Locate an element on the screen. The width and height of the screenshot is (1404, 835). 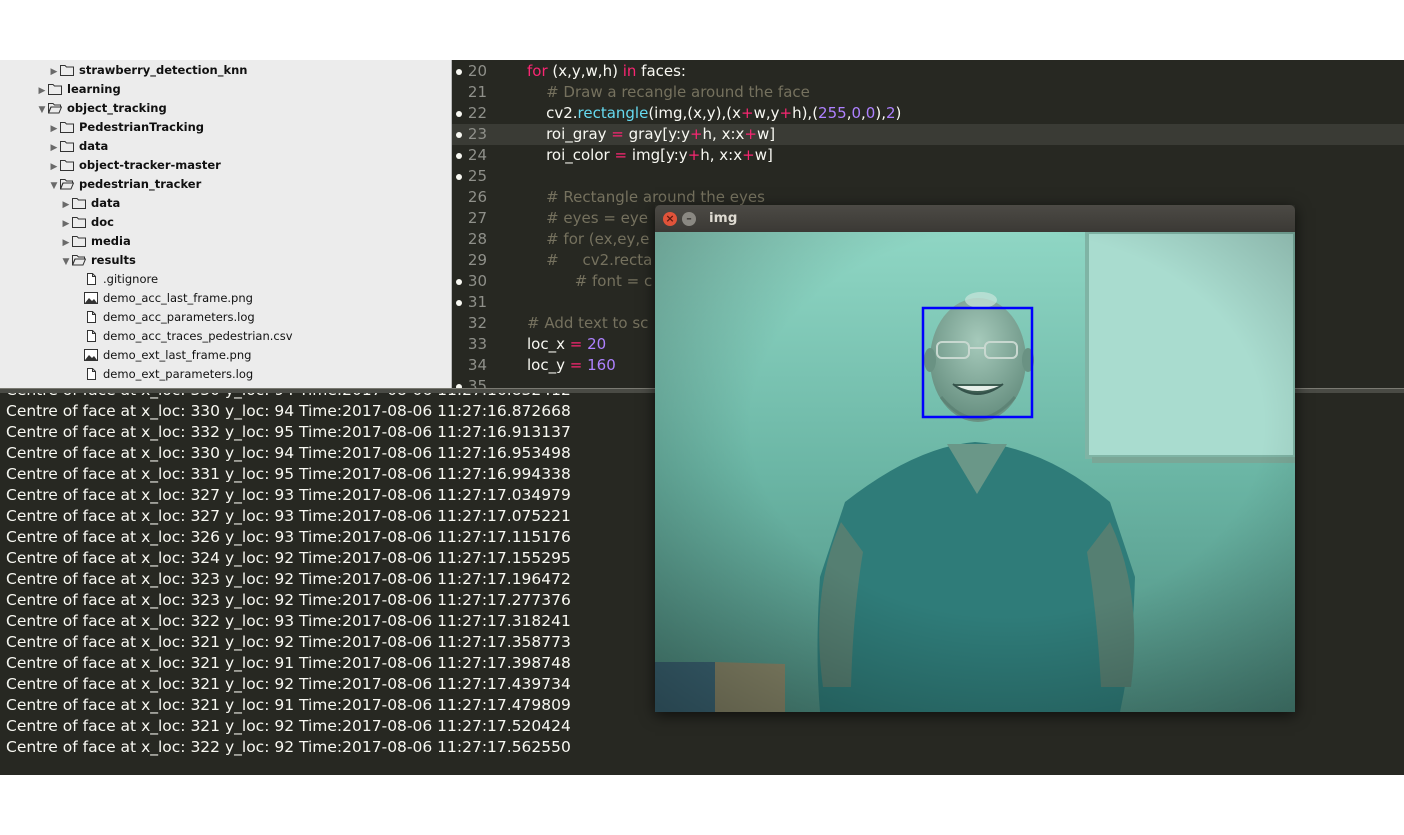
tree-item-label: object_tracking is located at coordinates (117, 108).